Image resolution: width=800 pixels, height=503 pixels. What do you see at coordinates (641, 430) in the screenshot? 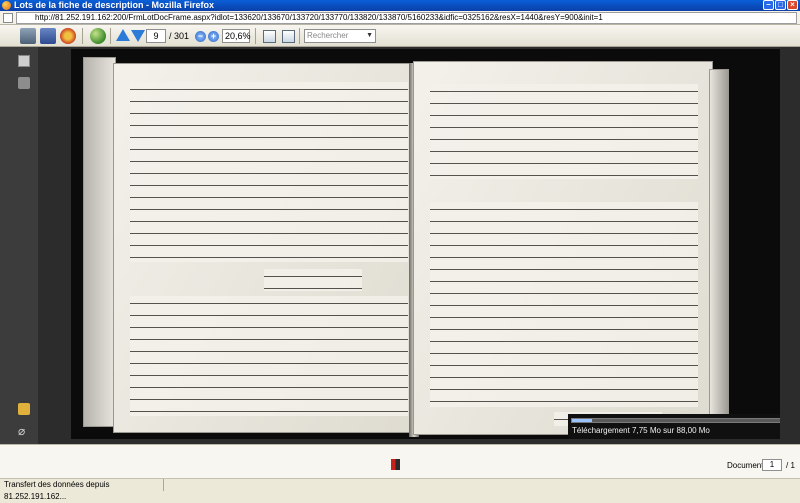
I see `download-progress-text: Téléchargement 7,75 Mo sur 88,00 Mo` at bounding box center [641, 430].